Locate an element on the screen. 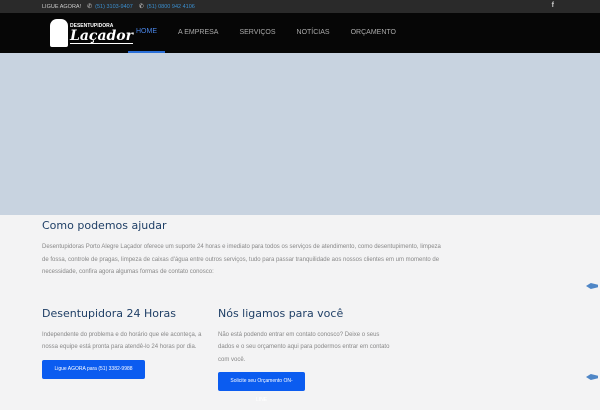 The width and height of the screenshot is (600, 410). request-quote-button: Solicite seu Orçamento ON-LINE is located at coordinates (261, 387).